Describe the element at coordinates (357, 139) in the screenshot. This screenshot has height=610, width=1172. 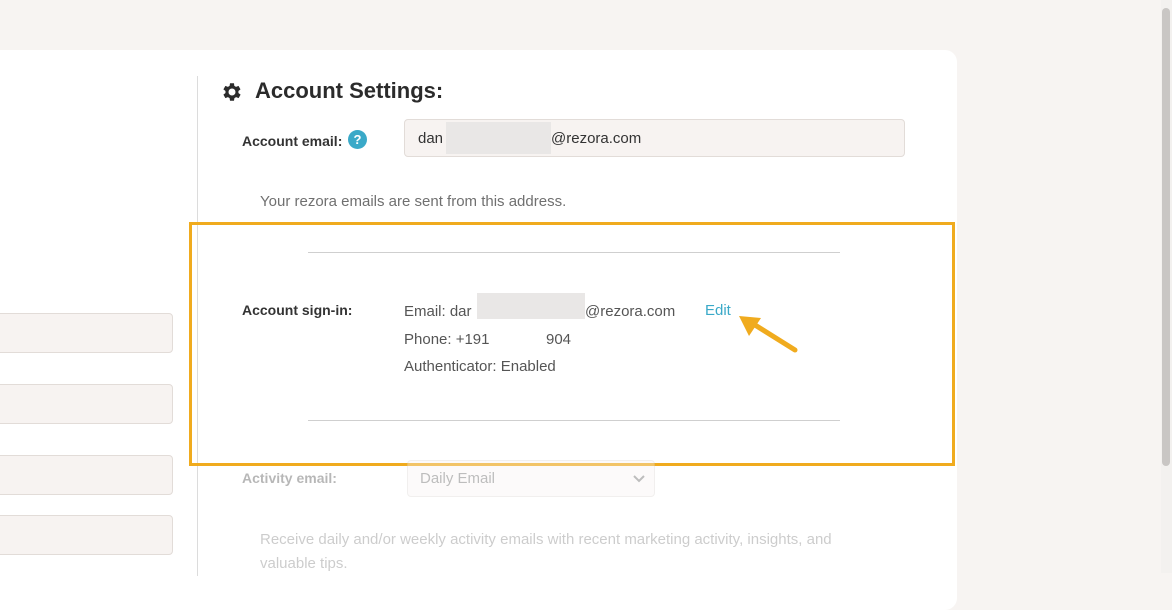
I see `question-icon: ?` at that location.